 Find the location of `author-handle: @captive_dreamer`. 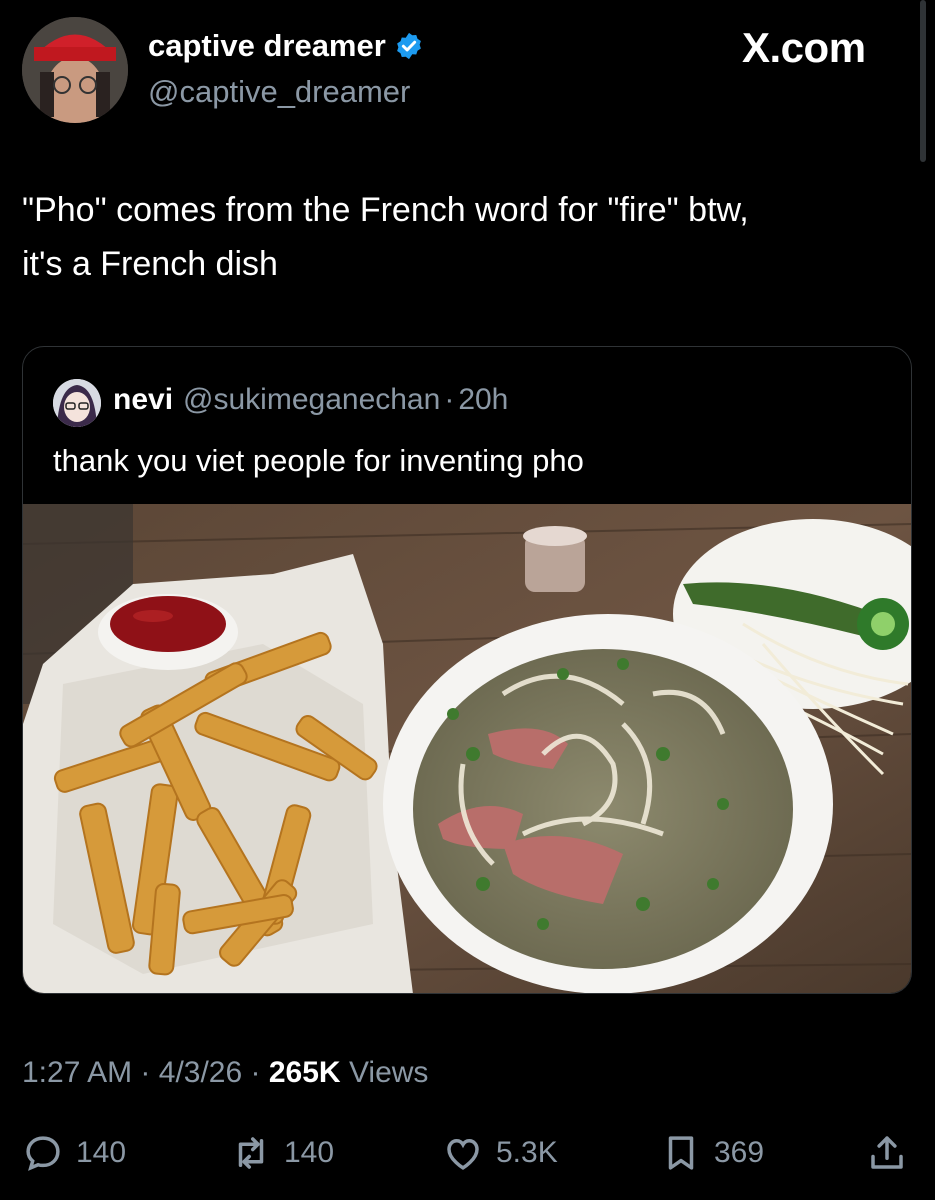

author-handle: @captive_dreamer is located at coordinates (279, 92).